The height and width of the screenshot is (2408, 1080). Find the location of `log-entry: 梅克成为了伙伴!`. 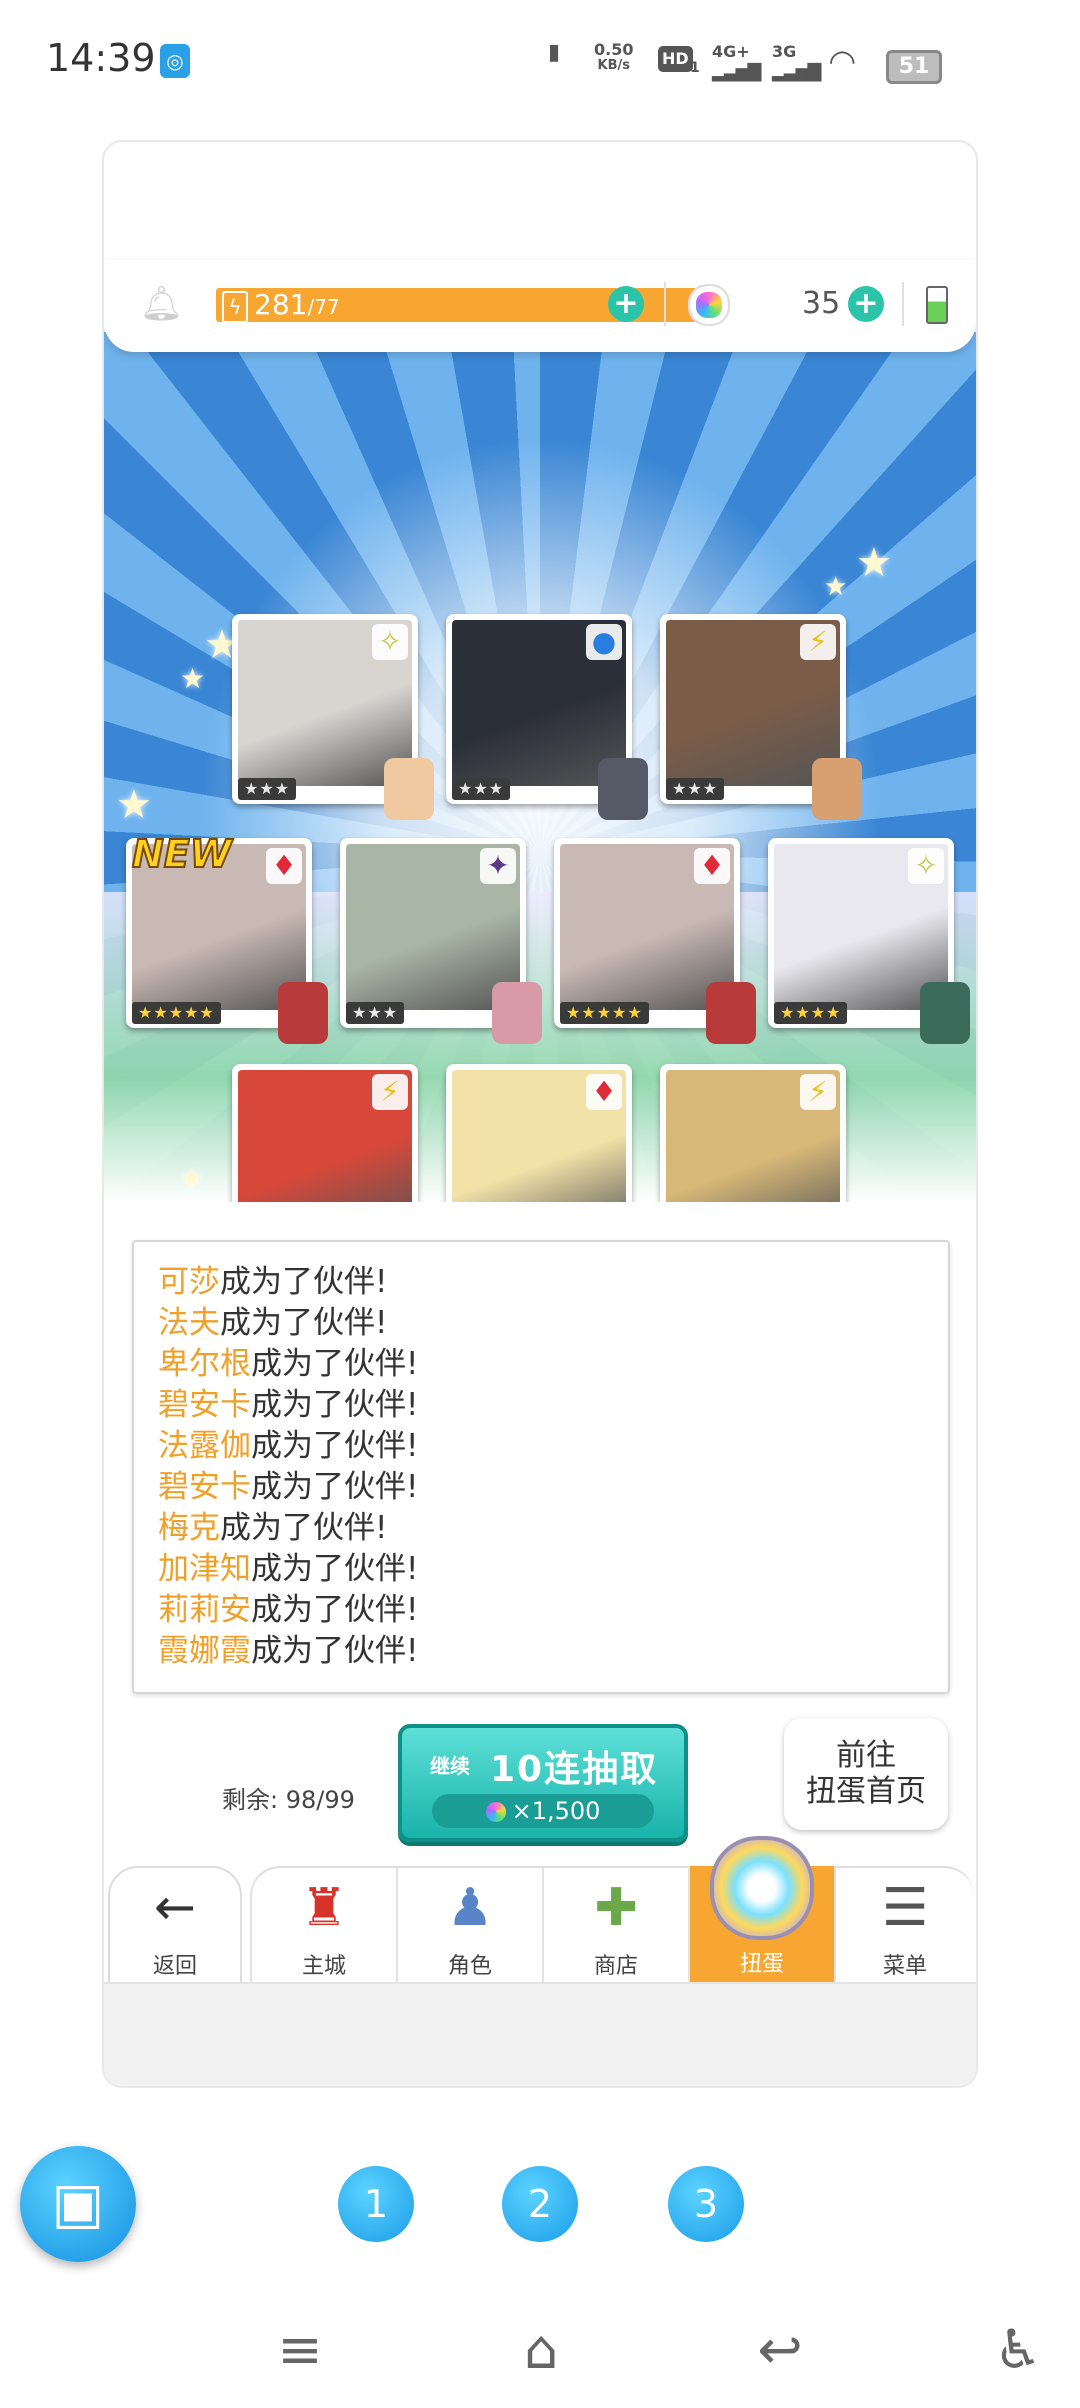

log-entry: 梅克成为了伙伴! is located at coordinates (273, 1528).